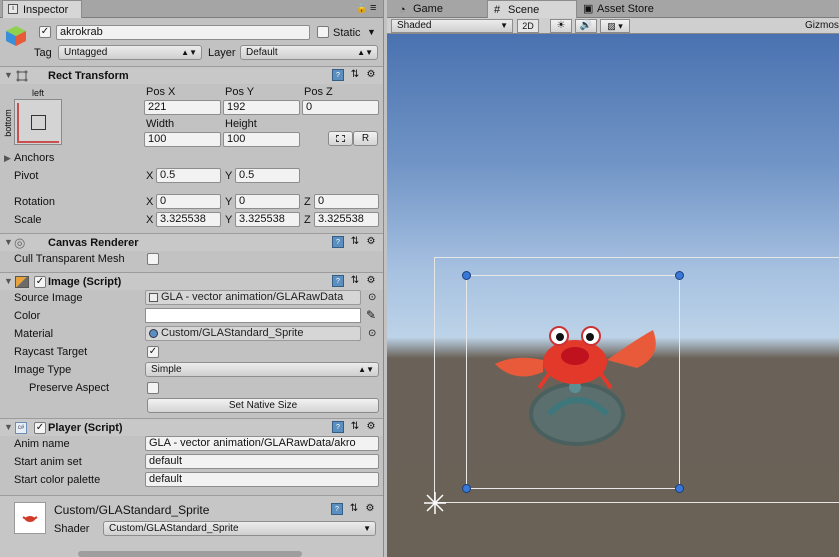 The width and height of the screenshot is (839, 557). Describe the element at coordinates (262, 52) in the screenshot. I see `layer-value: Default` at that location.